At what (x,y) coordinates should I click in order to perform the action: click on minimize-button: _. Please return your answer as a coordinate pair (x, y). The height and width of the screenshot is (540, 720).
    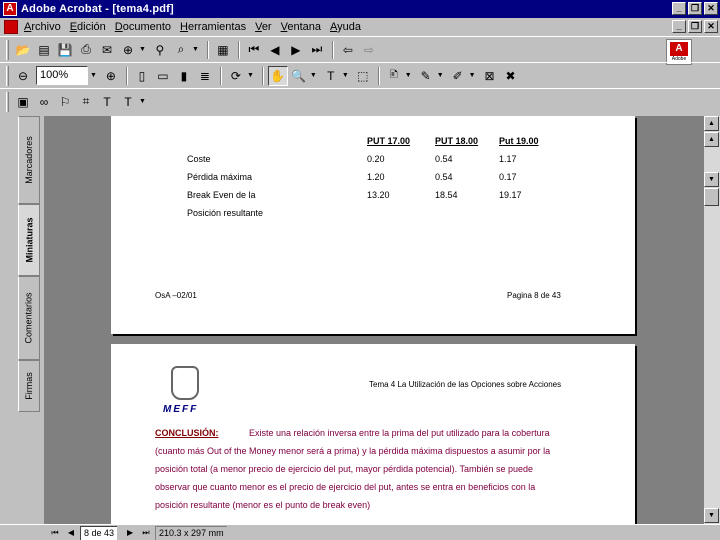
    Looking at the image, I should click on (679, 8).